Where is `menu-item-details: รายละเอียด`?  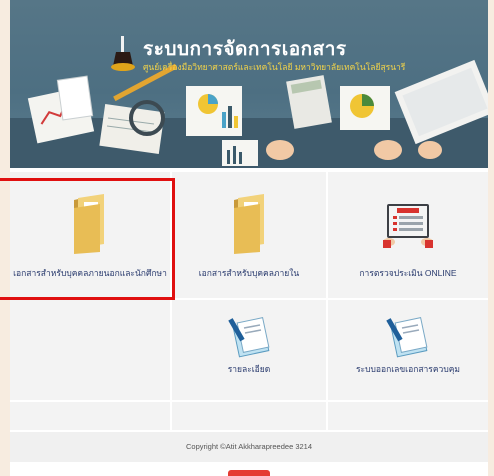 menu-item-details: รายละเอียด is located at coordinates (249, 350).